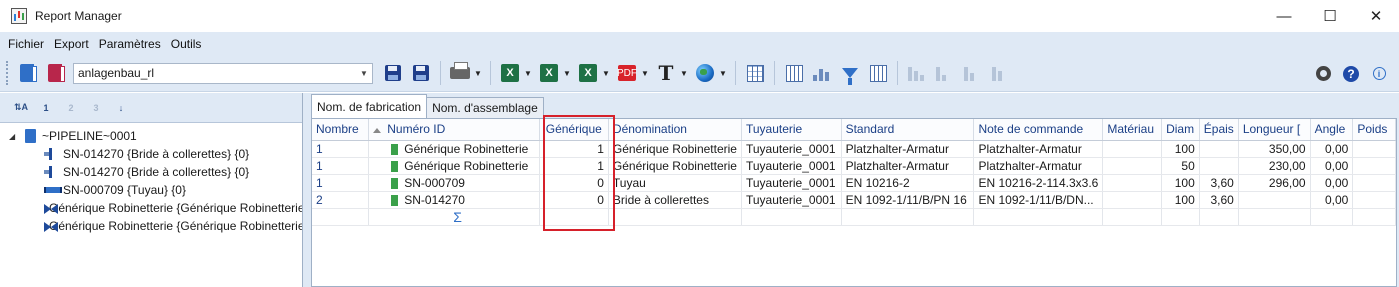 The image size is (1399, 287). What do you see at coordinates (567, 73) in the screenshot?
I see `export-excel2-dropdown: ▼` at bounding box center [567, 73].